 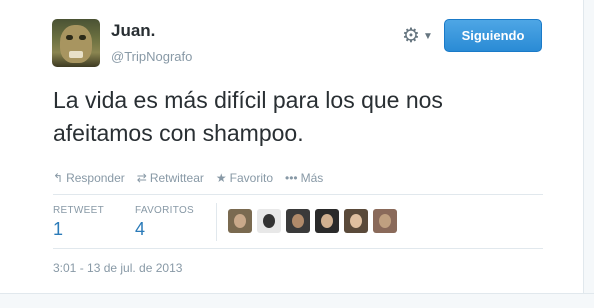 What do you see at coordinates (133, 31) in the screenshot?
I see `display-name: Juan.` at bounding box center [133, 31].